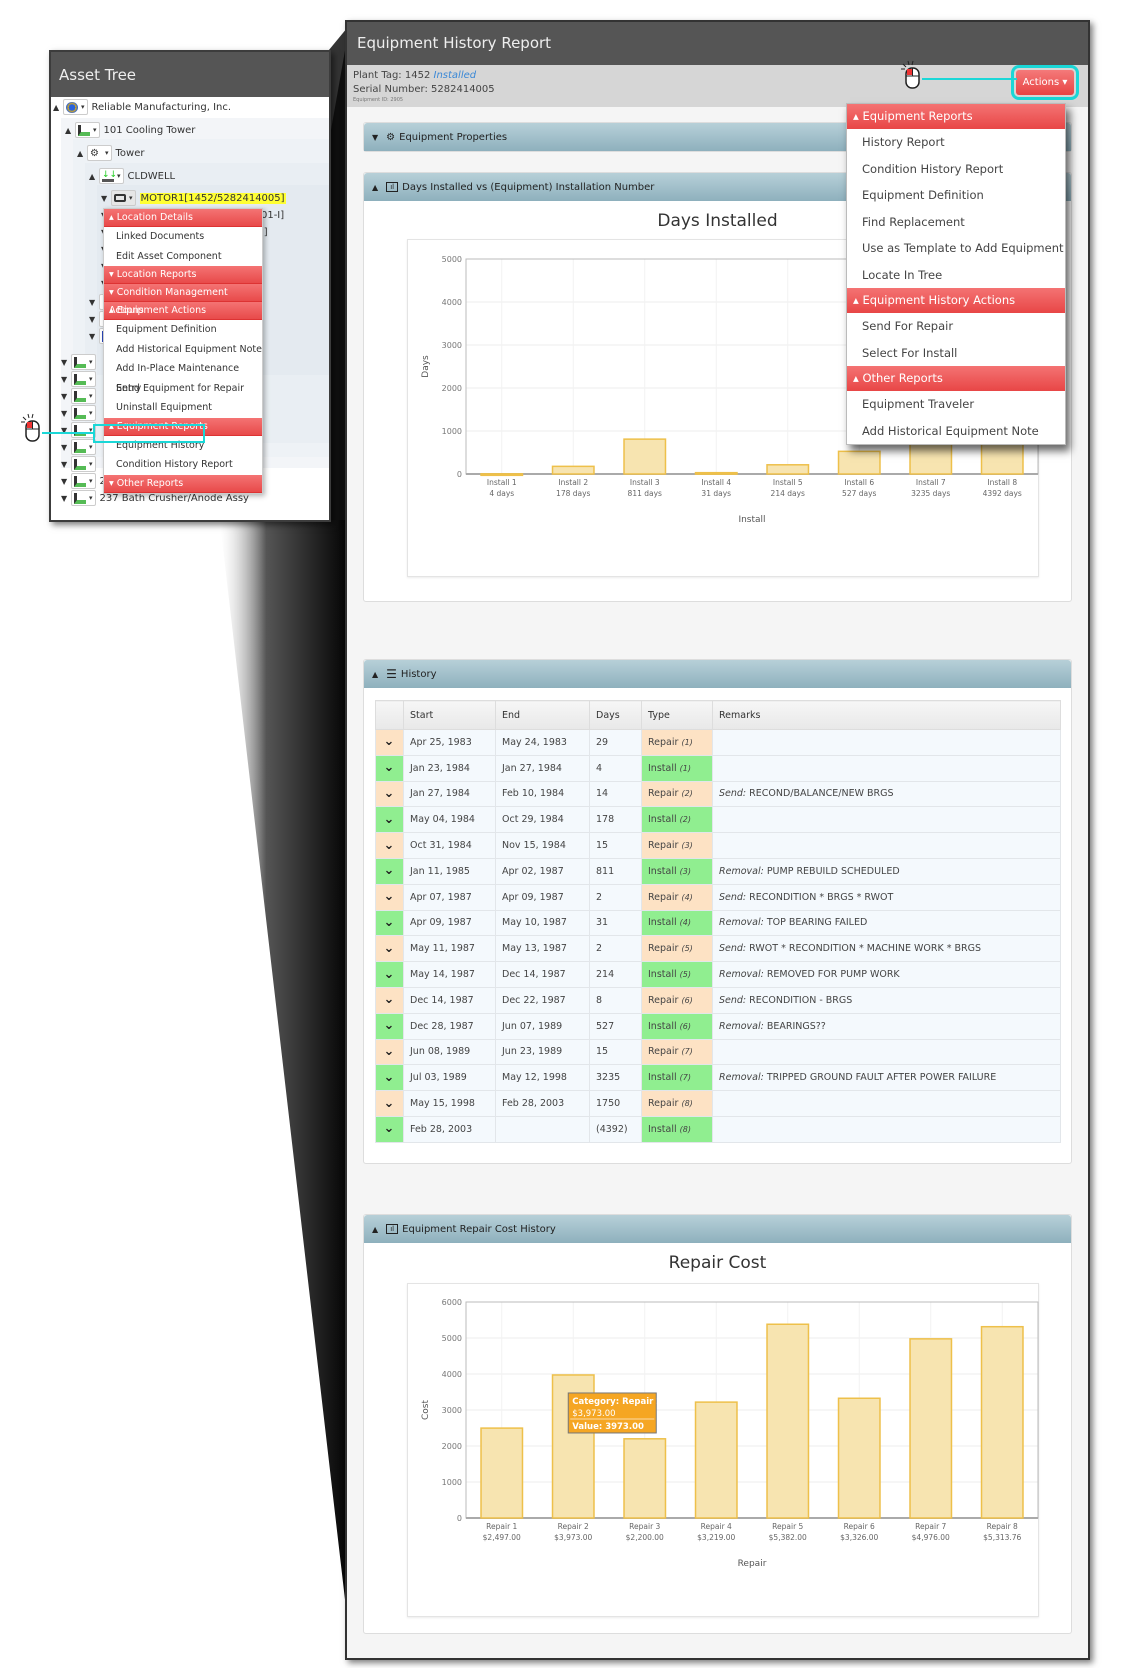 The image size is (1126, 1668). What do you see at coordinates (677, 949) in the screenshot?
I see `cell-type: Repair (5)` at bounding box center [677, 949].